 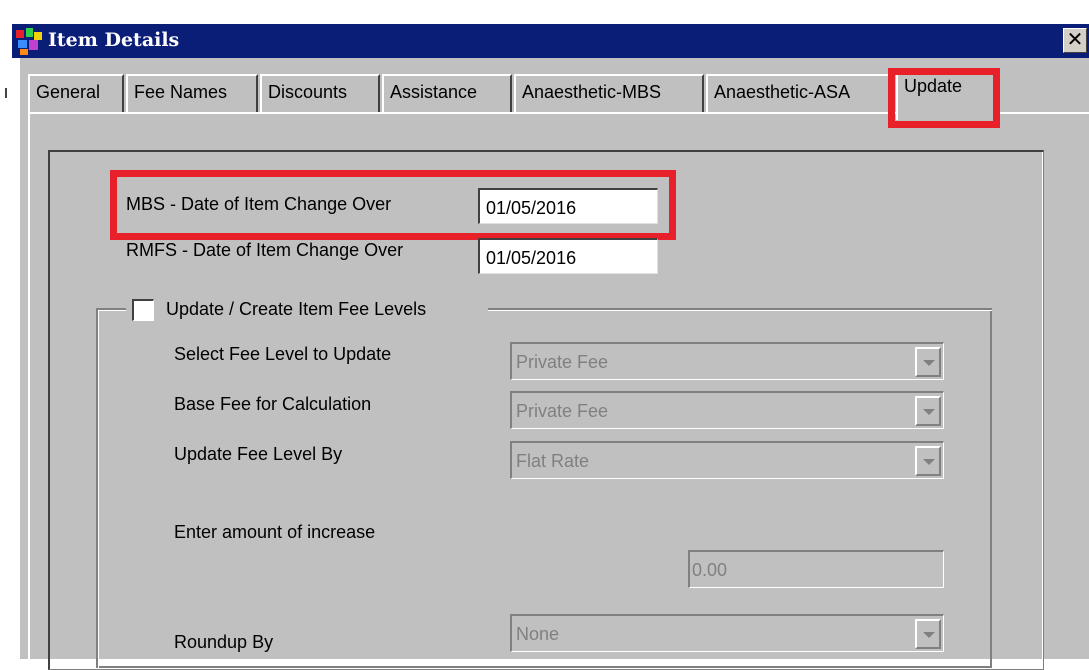 What do you see at coordinates (181, 92) in the screenshot?
I see `tab-label: Fee Names` at bounding box center [181, 92].